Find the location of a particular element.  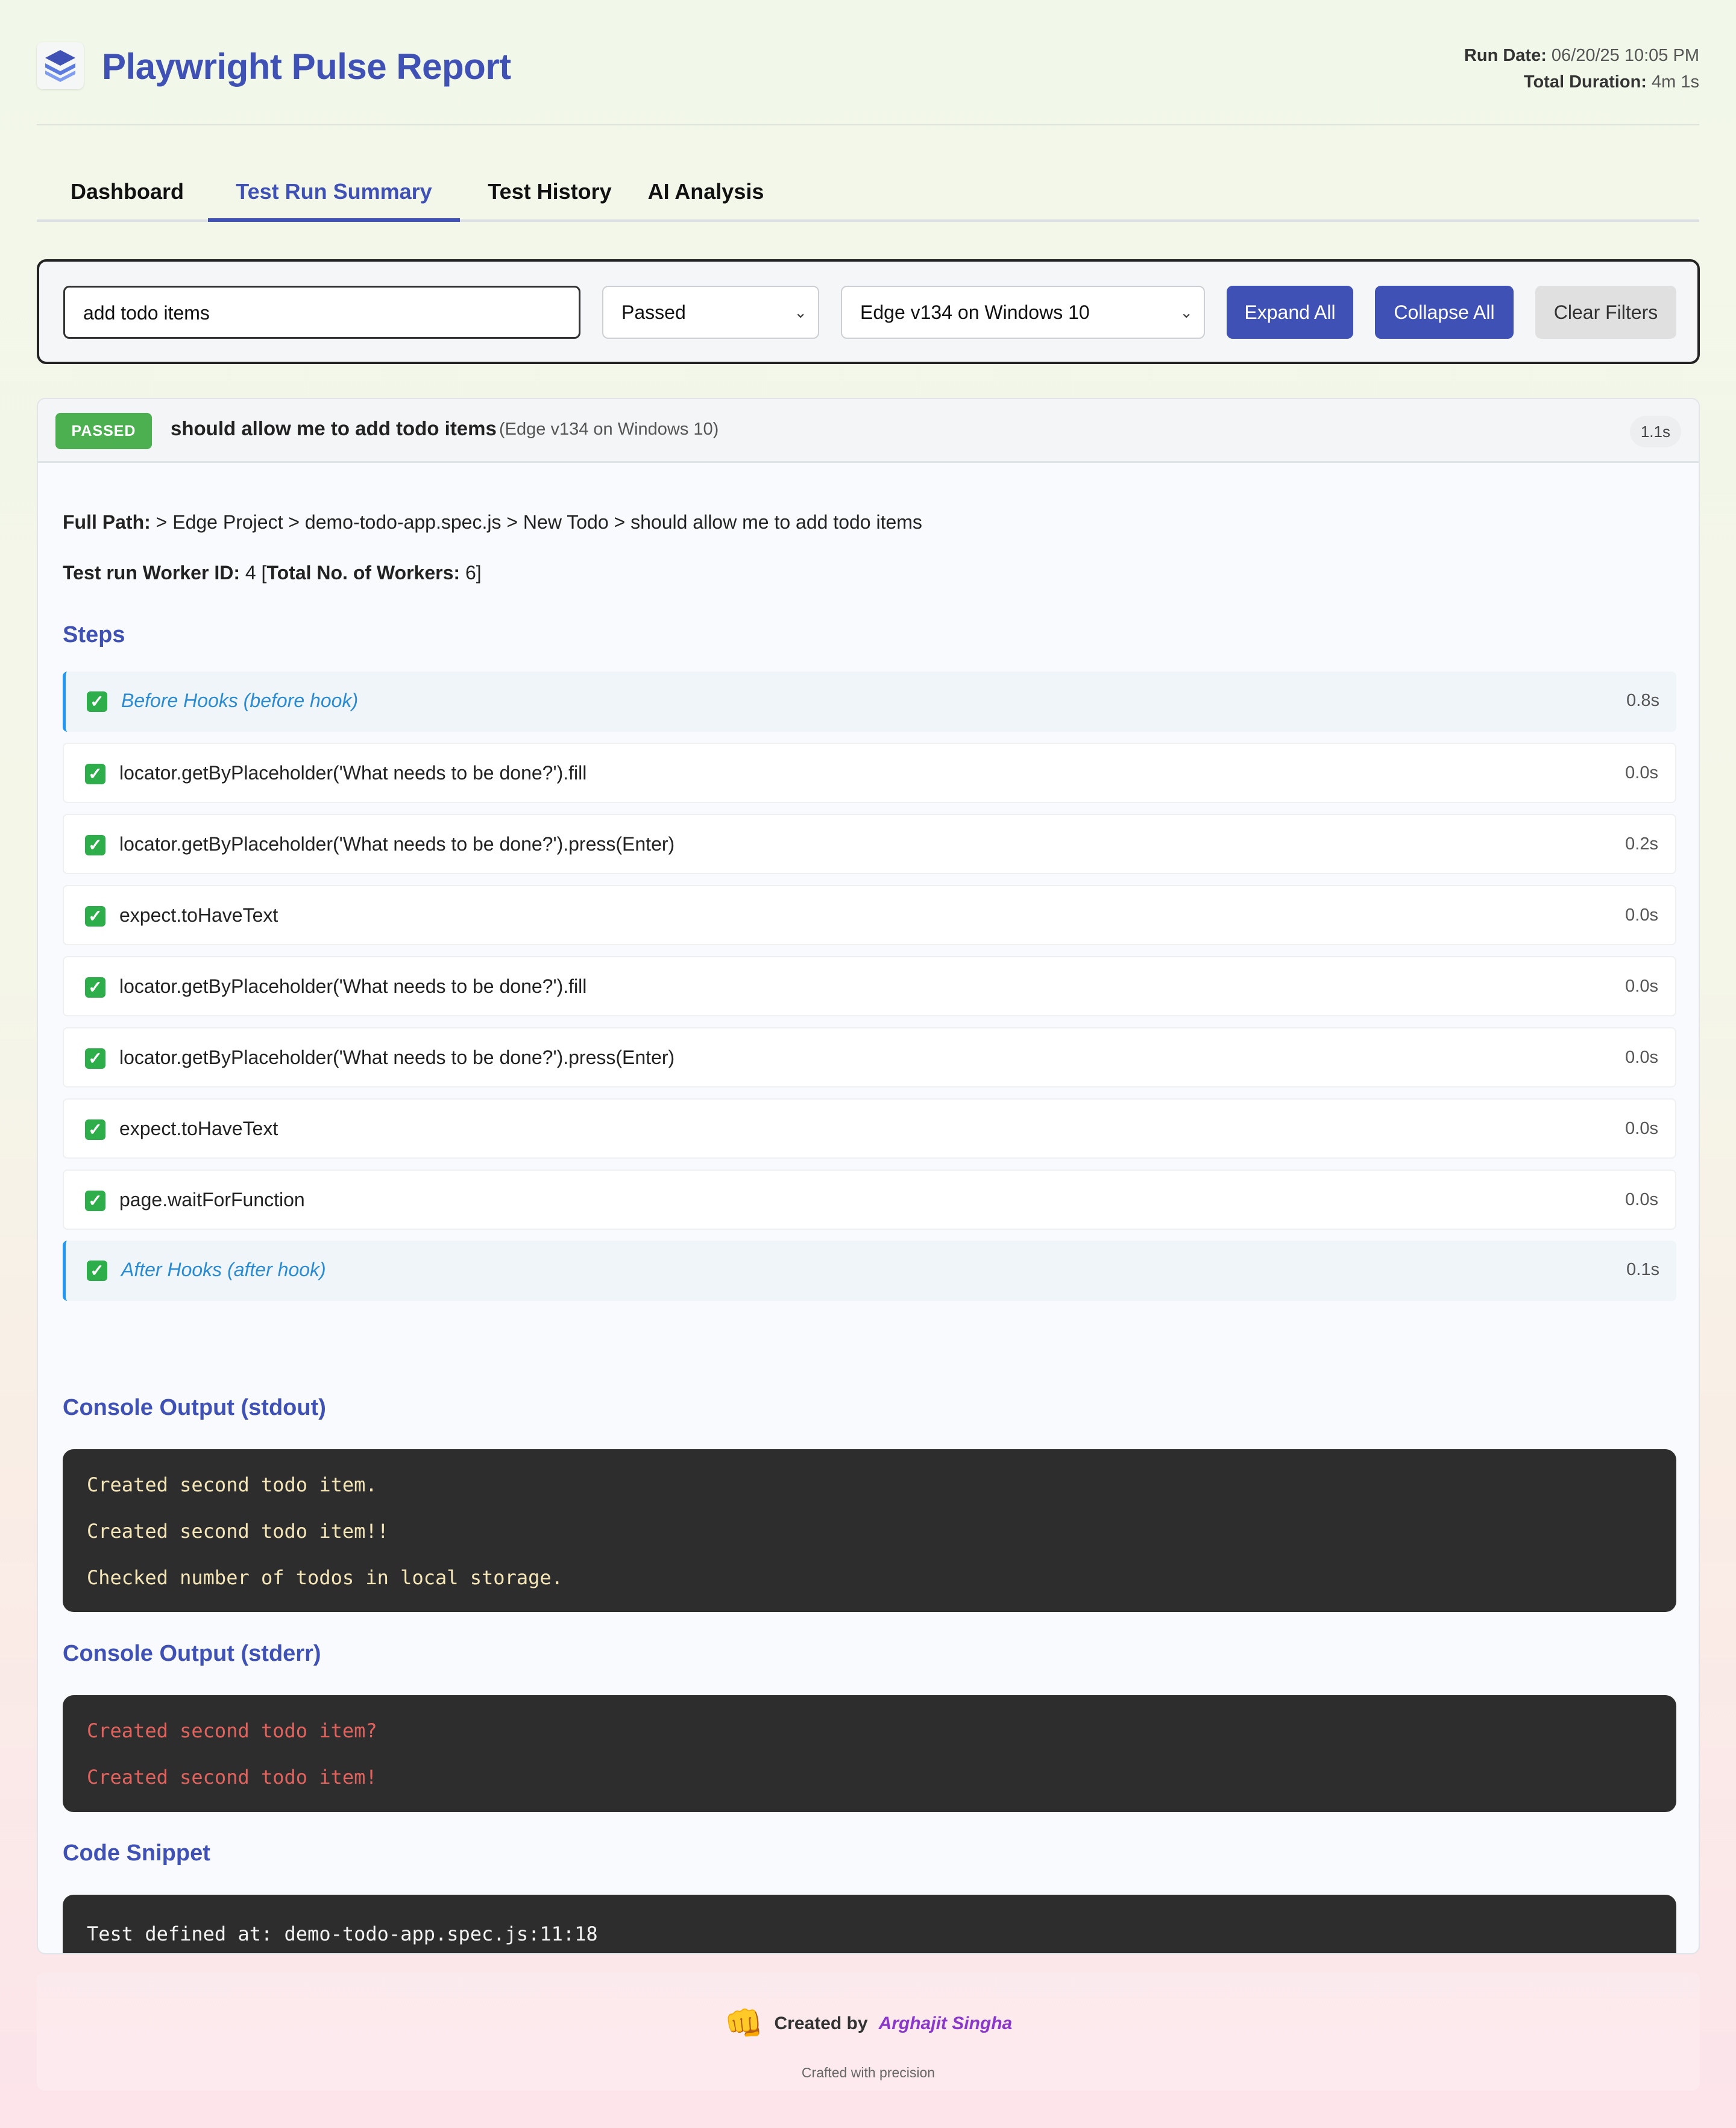

stdout-title: Console Output (stdout) is located at coordinates (194, 1407).